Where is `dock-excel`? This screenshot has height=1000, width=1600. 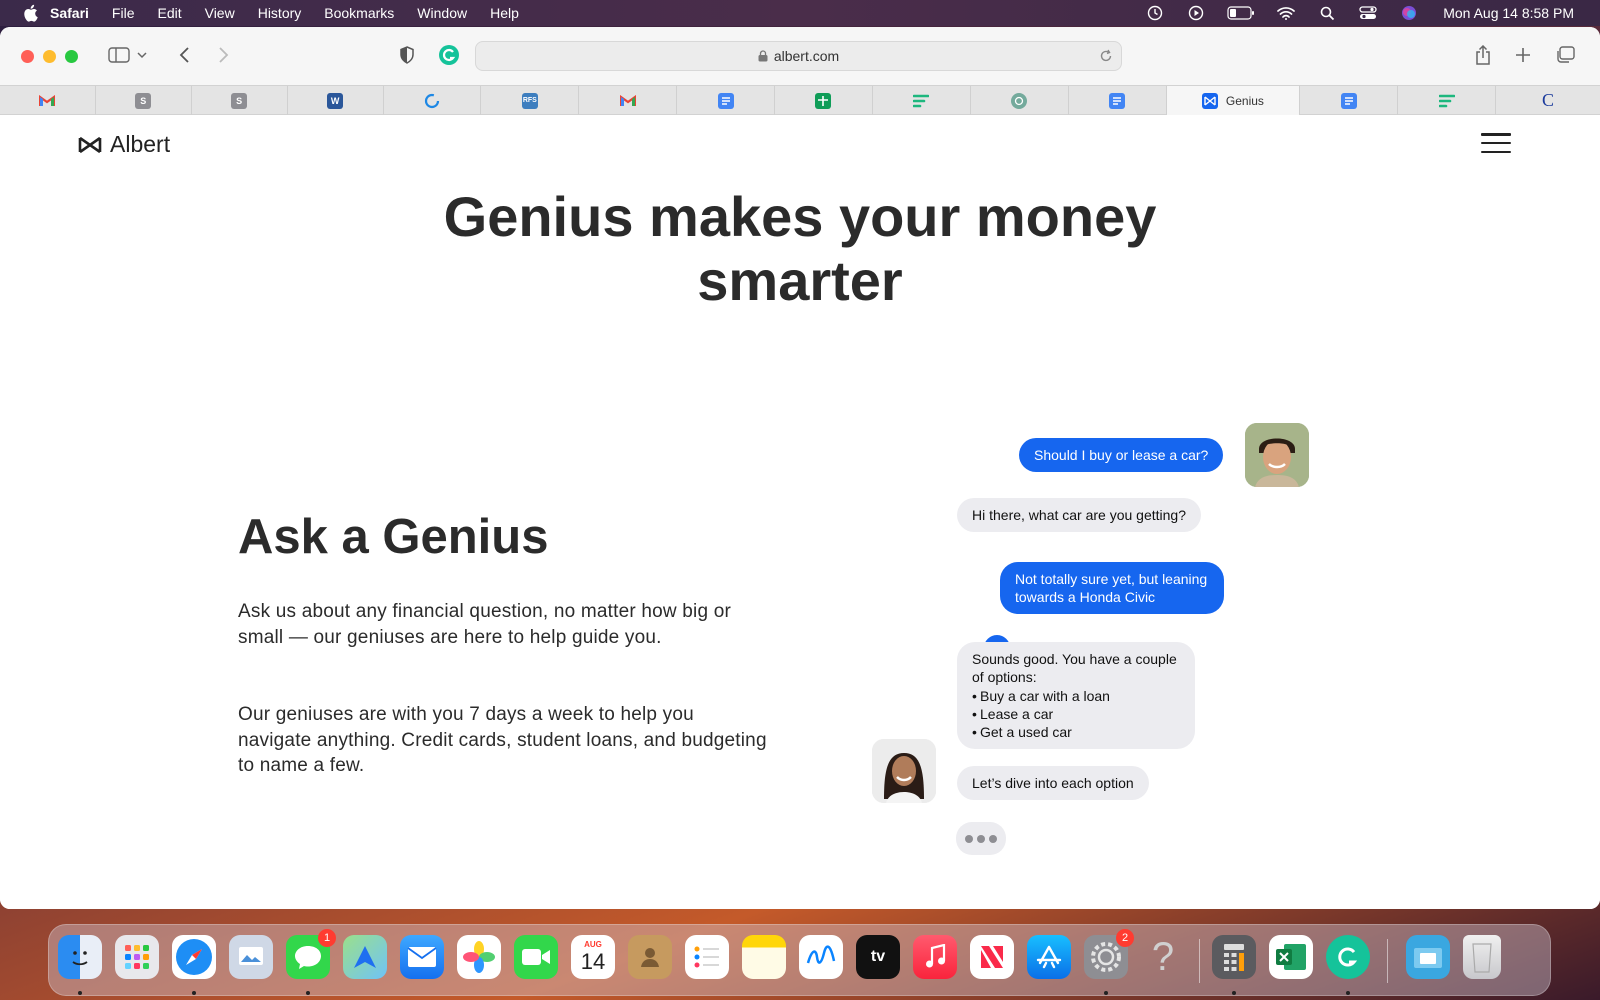 dock-excel is located at coordinates (1291, 957).